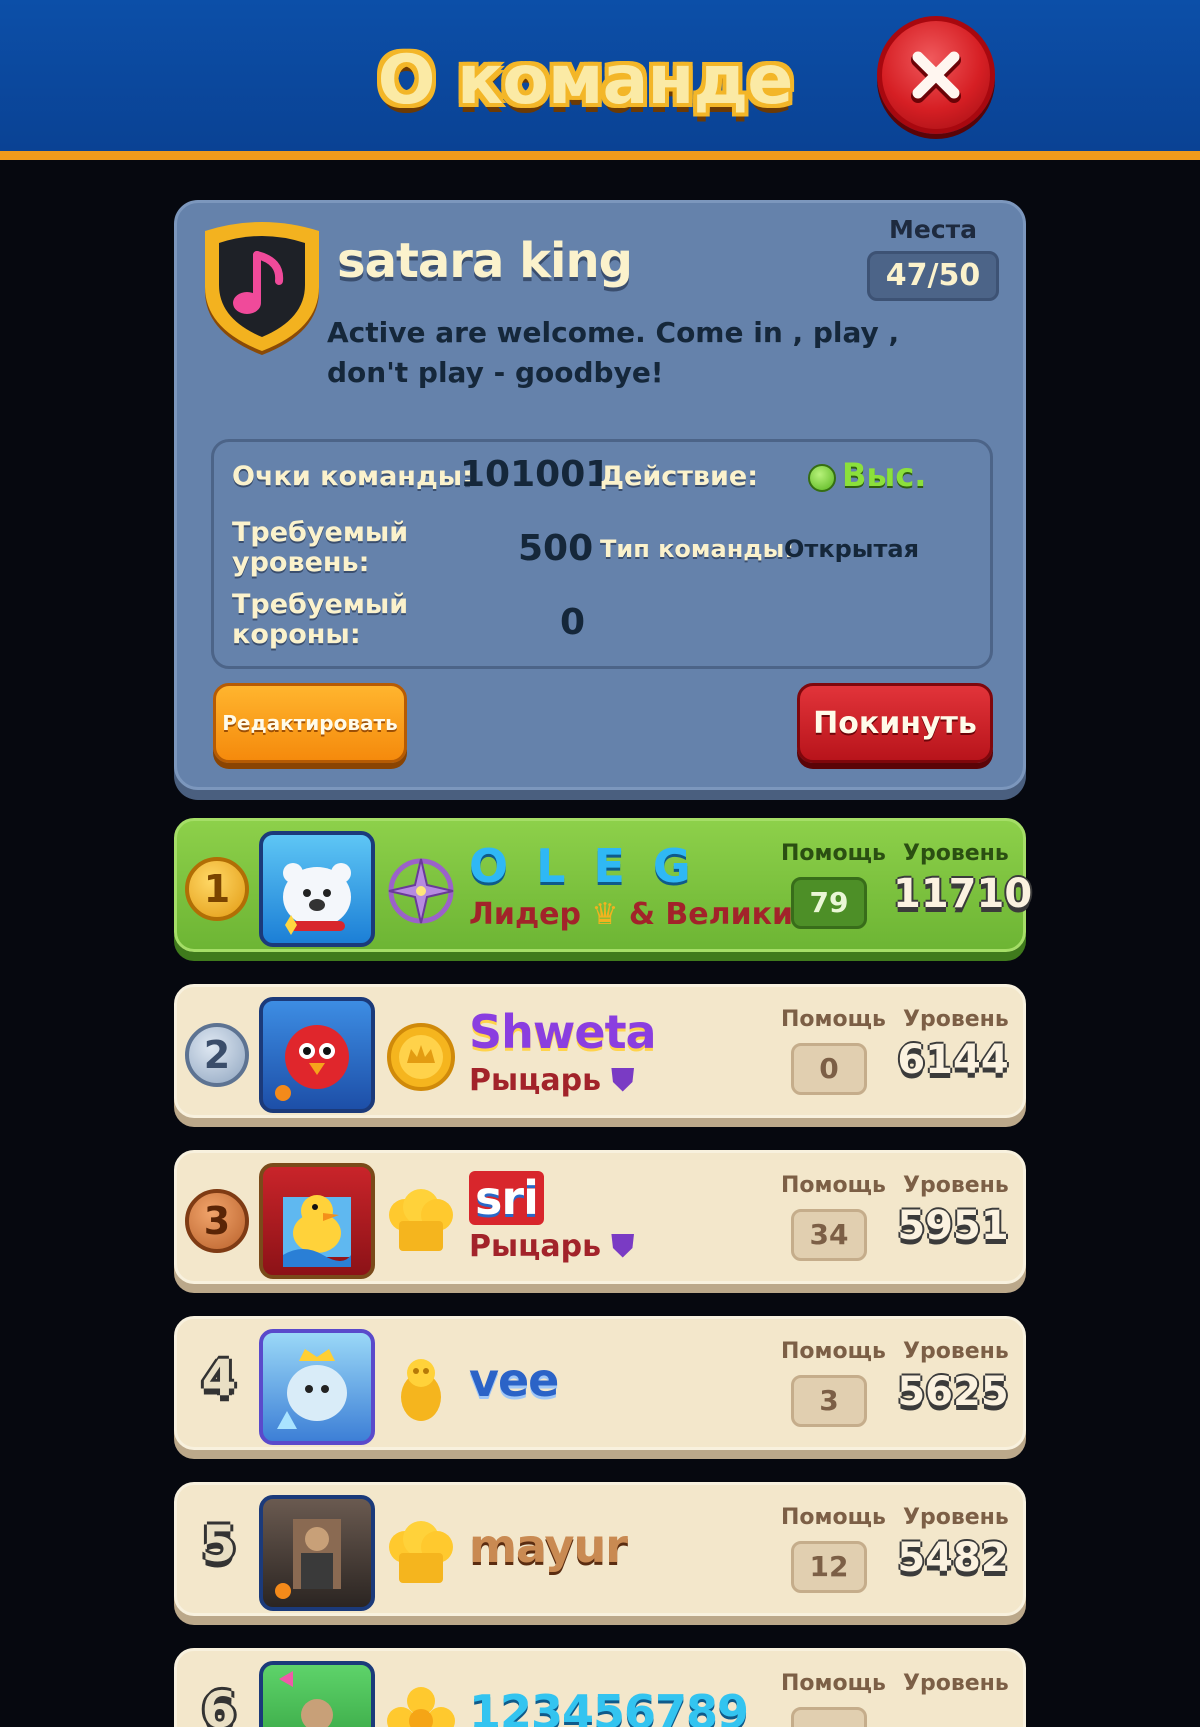 This screenshot has width=1200, height=1727. Describe the element at coordinates (352, 476) in the screenshot. I see `team-score-label: Очки команды:` at that location.